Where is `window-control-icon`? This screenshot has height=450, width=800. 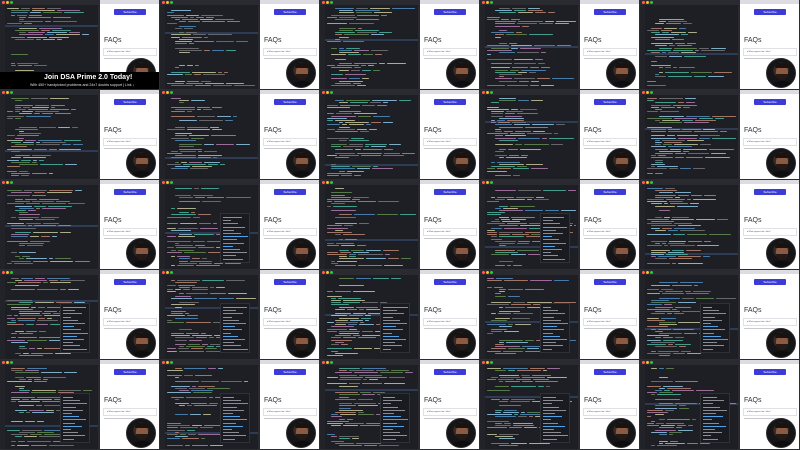 window-control-icon is located at coordinates (327, 362).